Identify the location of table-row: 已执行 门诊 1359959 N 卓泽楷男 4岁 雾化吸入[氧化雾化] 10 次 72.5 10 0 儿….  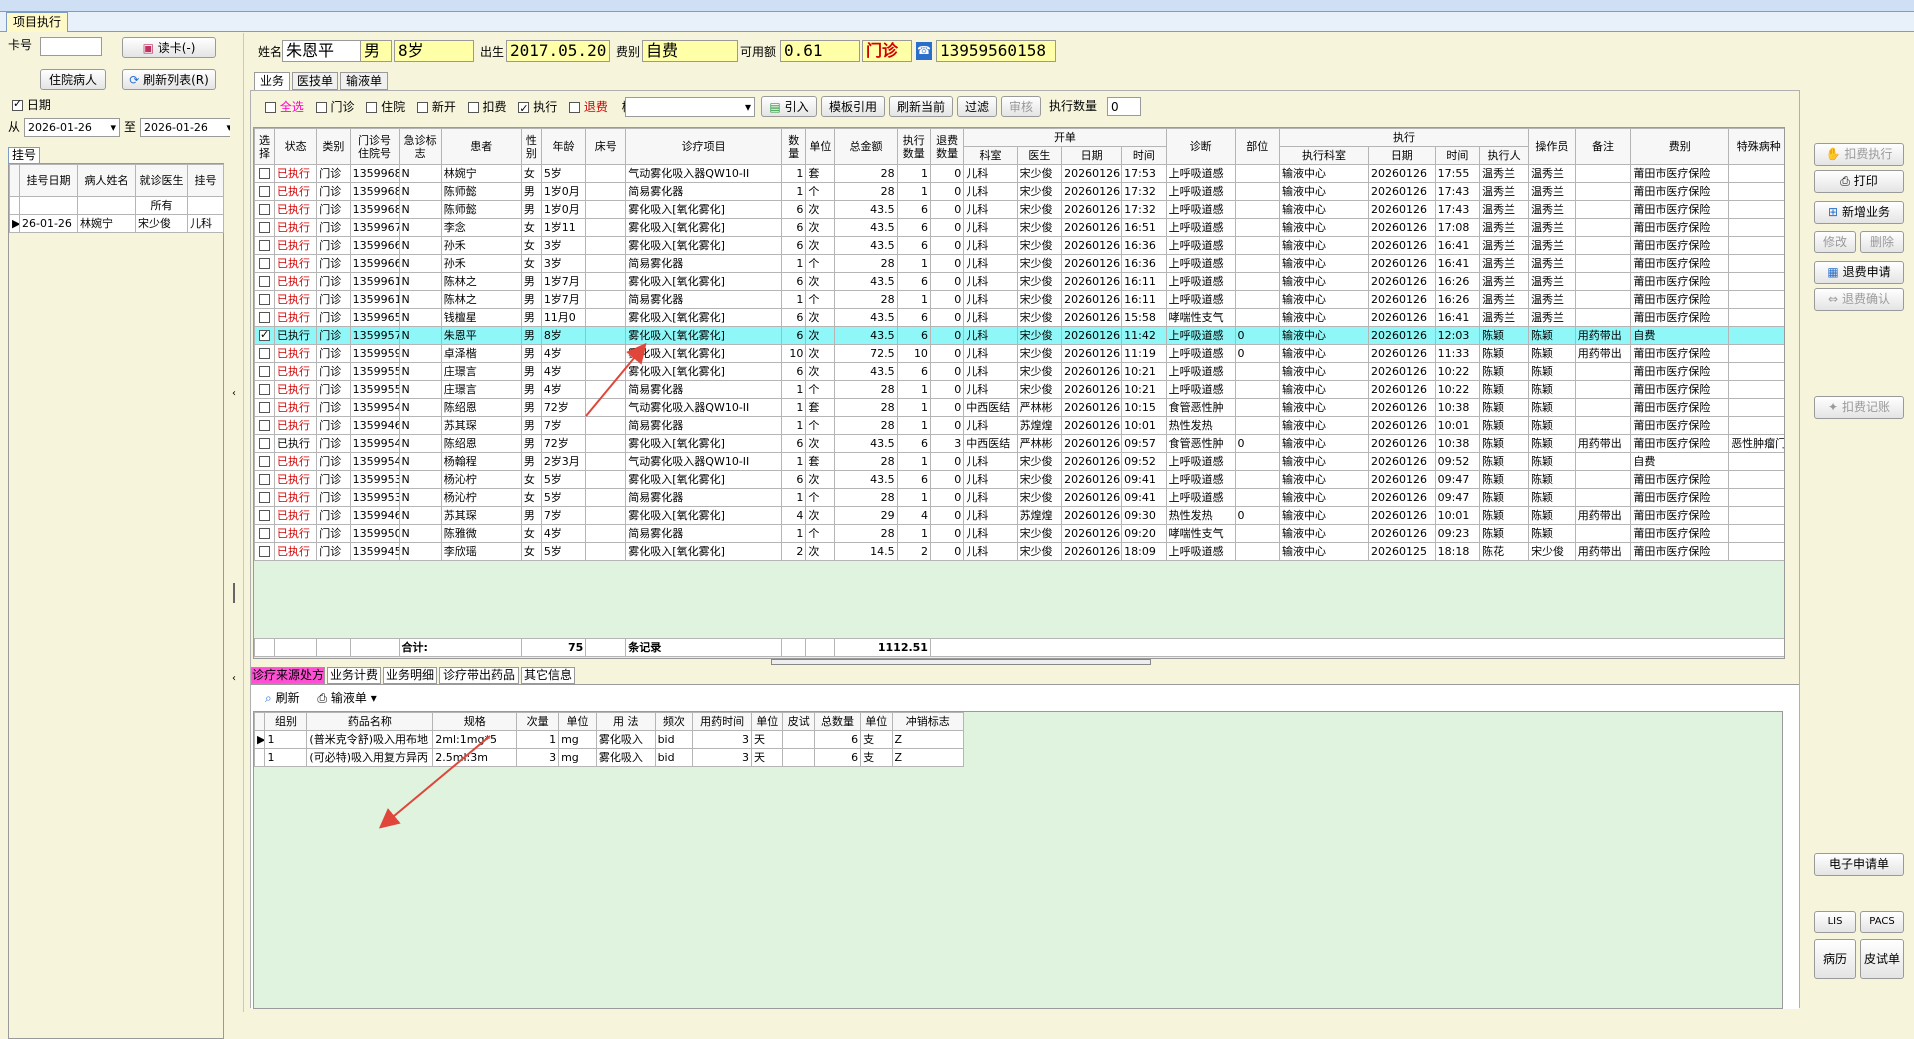
(1019, 353).